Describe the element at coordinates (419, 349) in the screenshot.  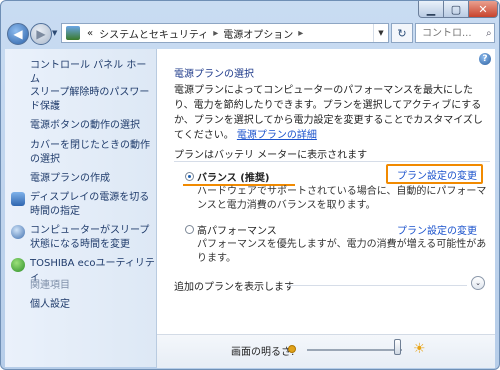
I see `bright-sun-icon: ☀` at that location.